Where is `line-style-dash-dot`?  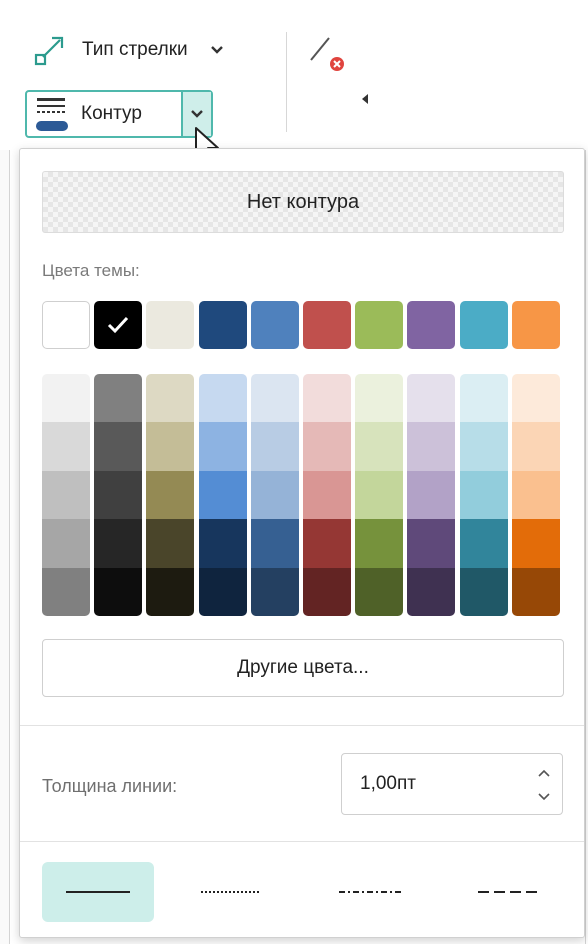
line-style-dash-dot is located at coordinates (370, 892).